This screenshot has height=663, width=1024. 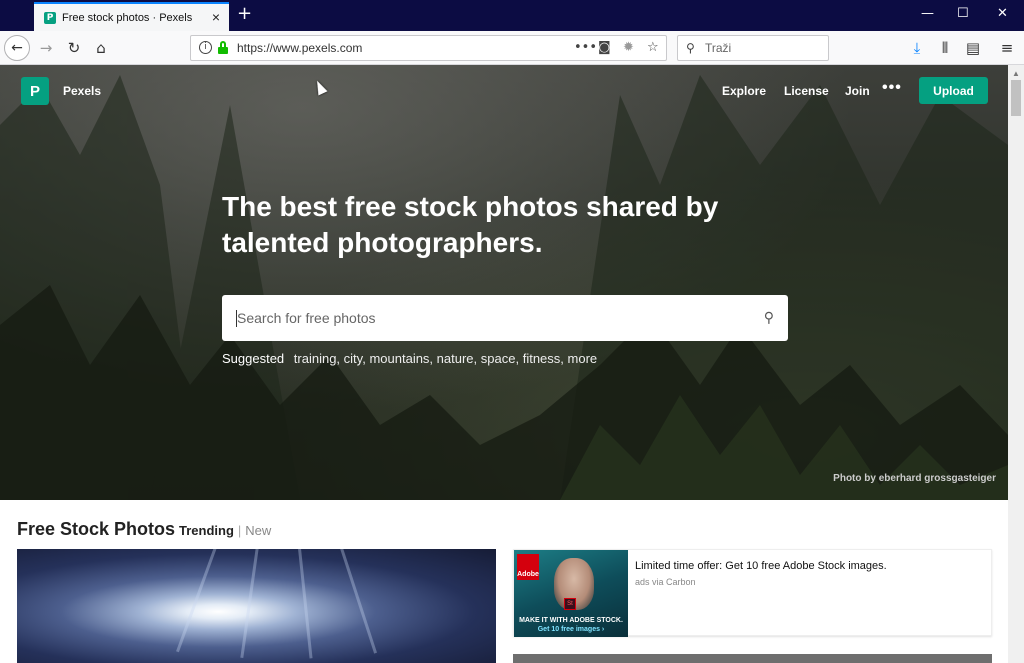 I want to click on ad-image-caption: MAKE IT WITH ADOBE STOCK., so click(x=571, y=620).